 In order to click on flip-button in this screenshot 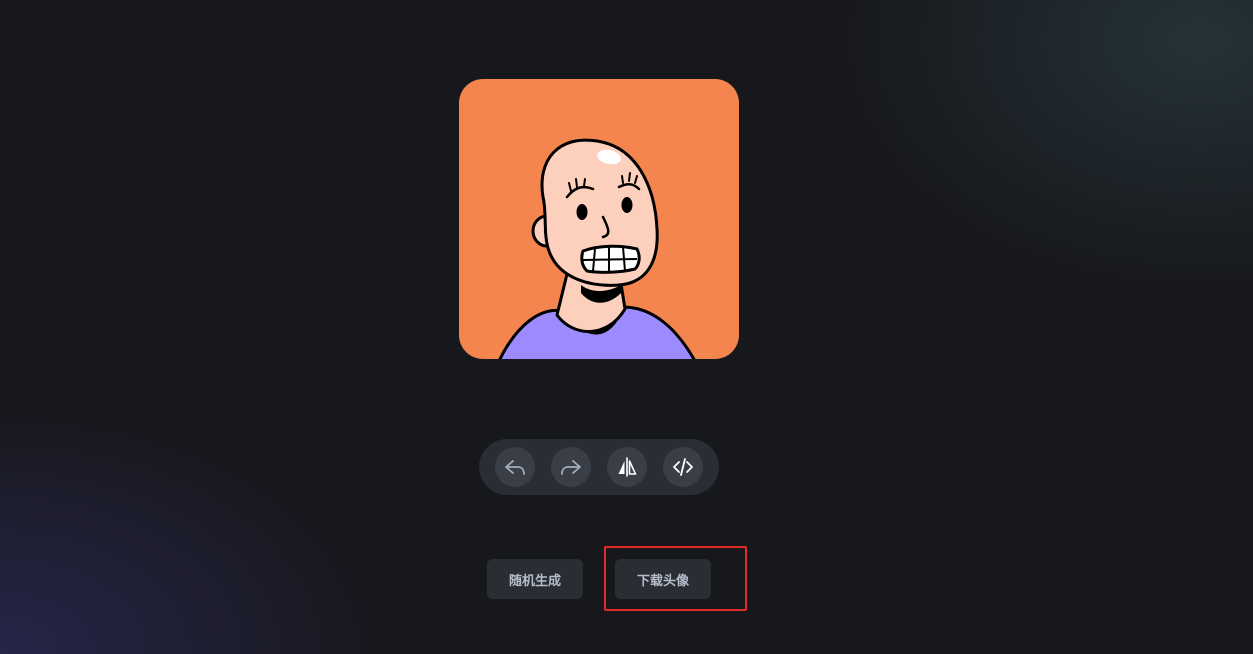, I will do `click(627, 467)`.